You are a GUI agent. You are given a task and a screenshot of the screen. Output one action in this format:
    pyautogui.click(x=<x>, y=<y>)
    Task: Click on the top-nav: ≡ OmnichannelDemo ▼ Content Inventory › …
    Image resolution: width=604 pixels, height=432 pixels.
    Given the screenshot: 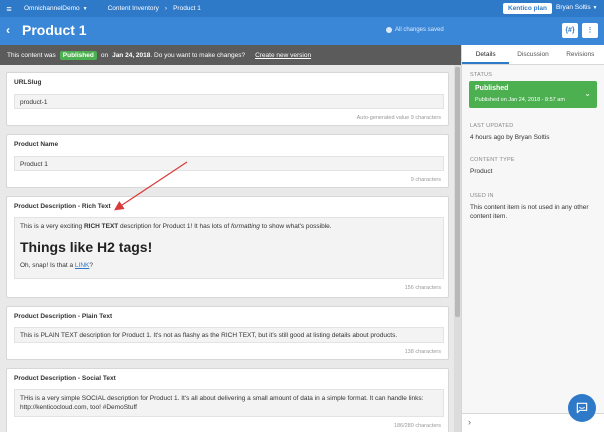 What is the action you would take?
    pyautogui.click(x=302, y=8)
    